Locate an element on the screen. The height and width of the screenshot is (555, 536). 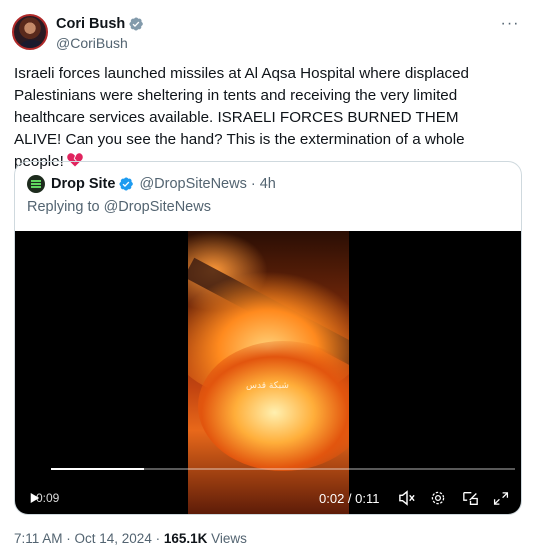
author-handle: @CoriBush is located at coordinates (100, 43).